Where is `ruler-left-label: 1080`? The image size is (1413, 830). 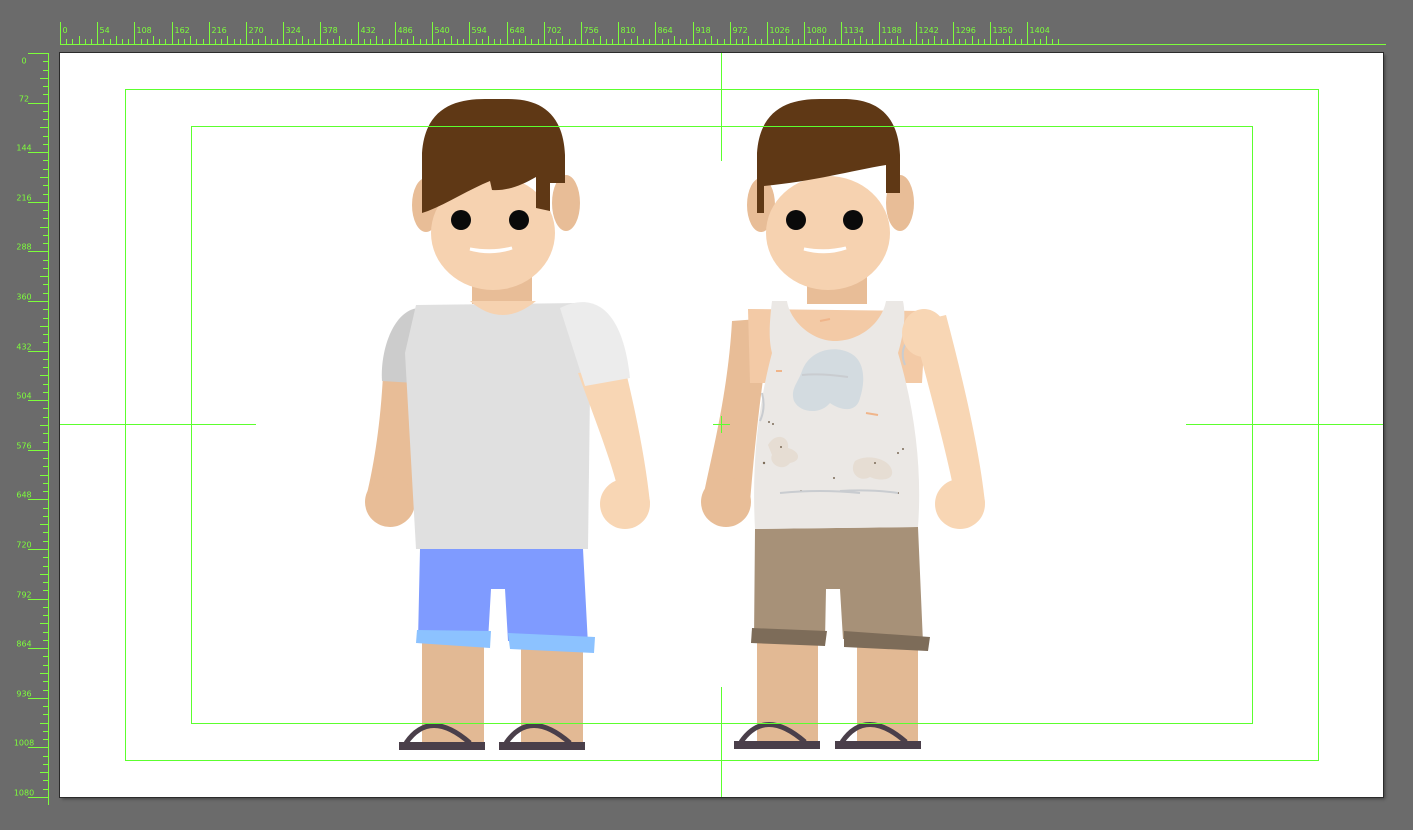 ruler-left-label: 1080 is located at coordinates (24, 793).